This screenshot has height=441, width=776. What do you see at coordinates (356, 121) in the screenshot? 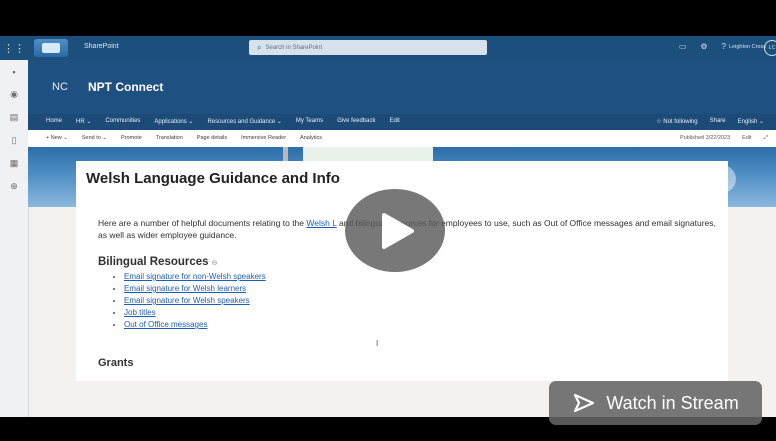
I see `nav-item-give-feedback: Give feedback` at bounding box center [356, 121].